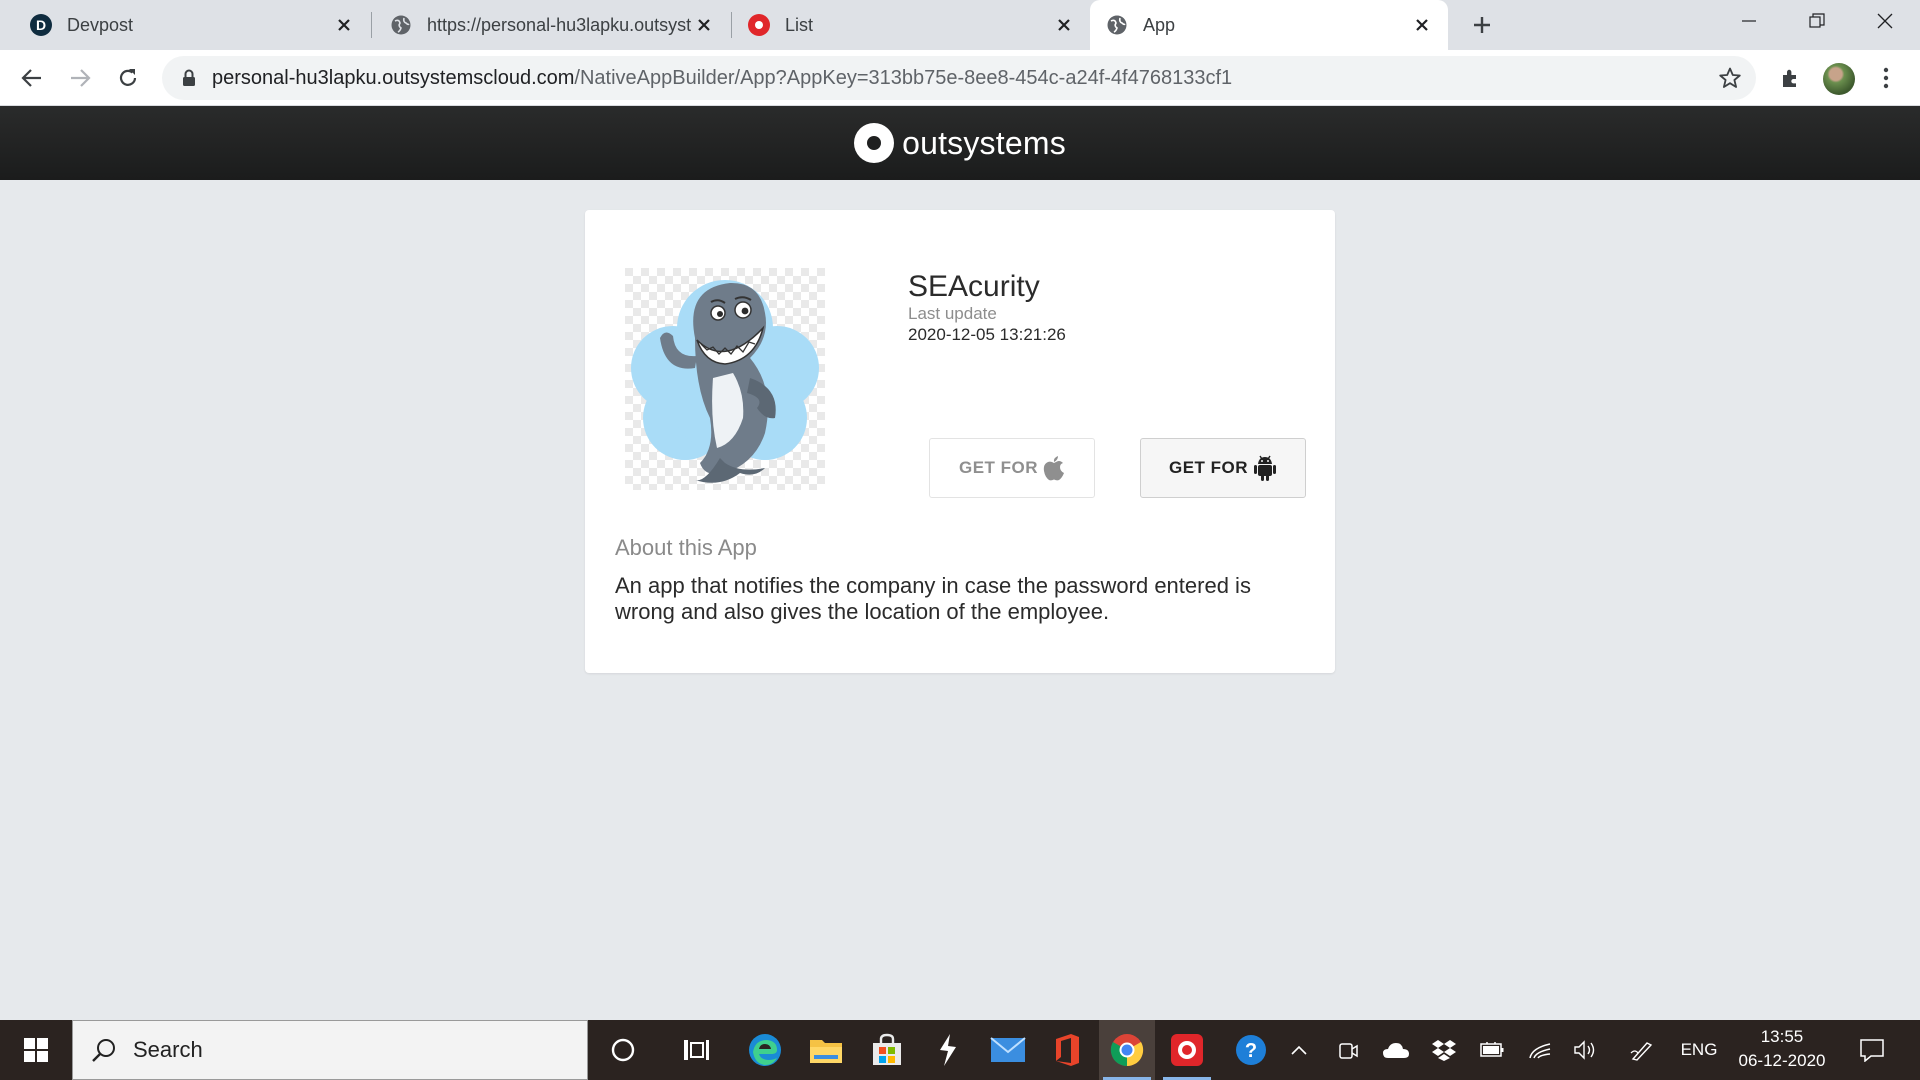  What do you see at coordinates (1782, 1036) in the screenshot?
I see `clock-time: 13:55` at bounding box center [1782, 1036].